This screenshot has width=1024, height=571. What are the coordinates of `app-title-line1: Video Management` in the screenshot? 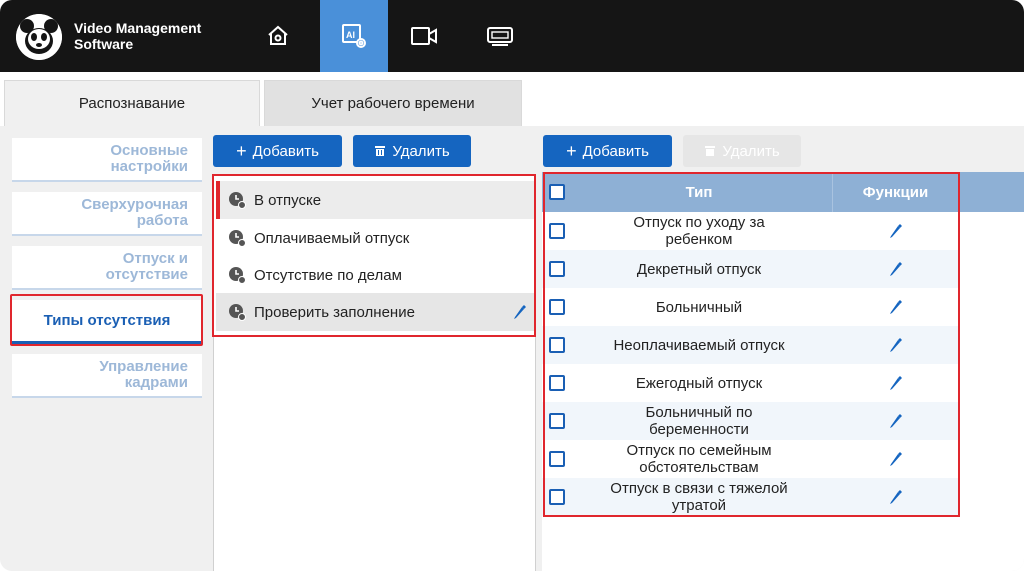 It's located at (138, 28).